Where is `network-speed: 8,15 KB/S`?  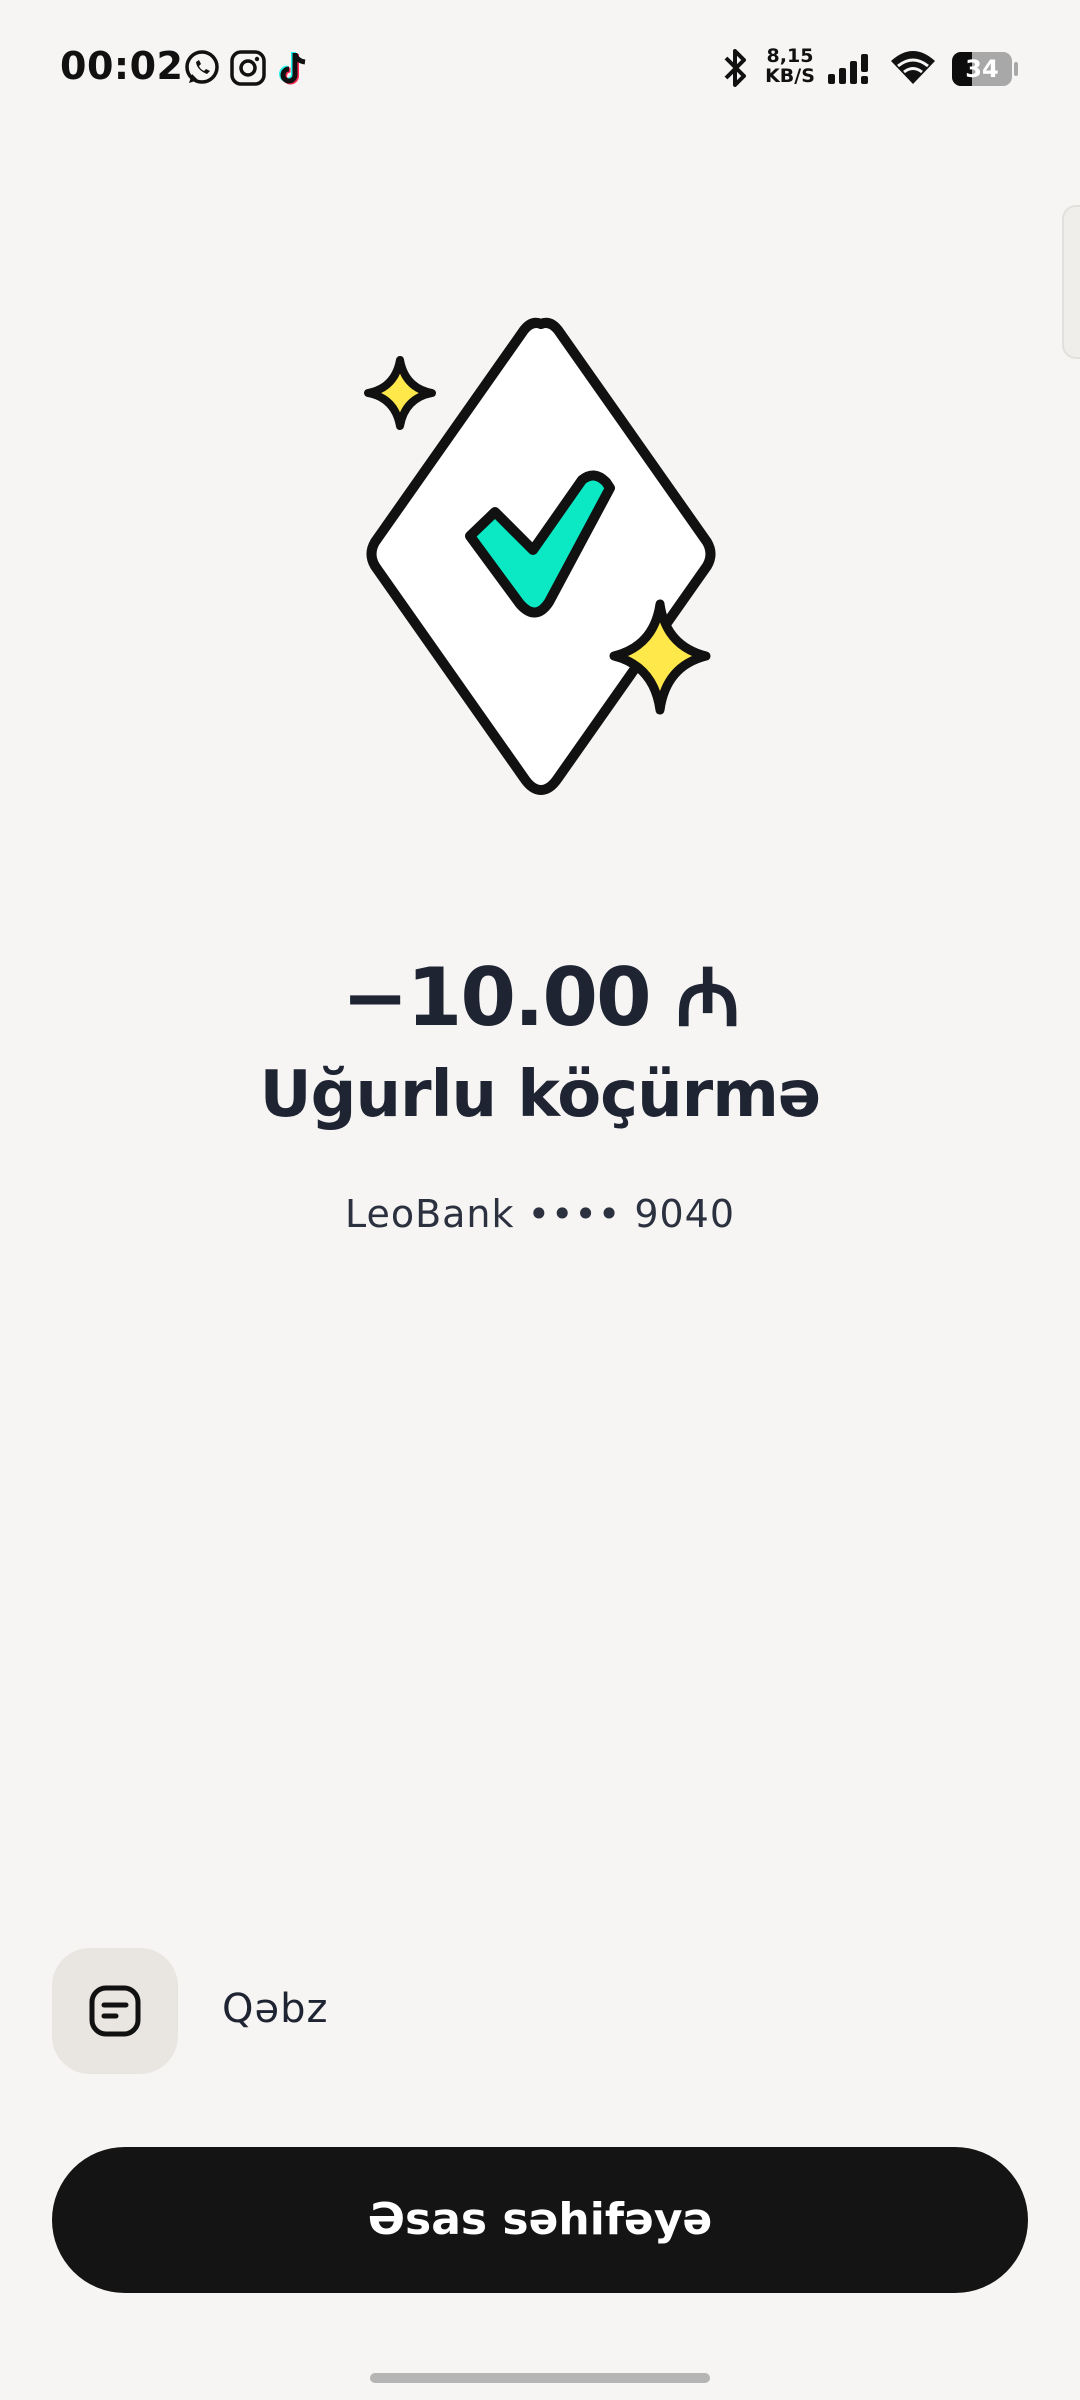
network-speed: 8,15 KB/S is located at coordinates (790, 66).